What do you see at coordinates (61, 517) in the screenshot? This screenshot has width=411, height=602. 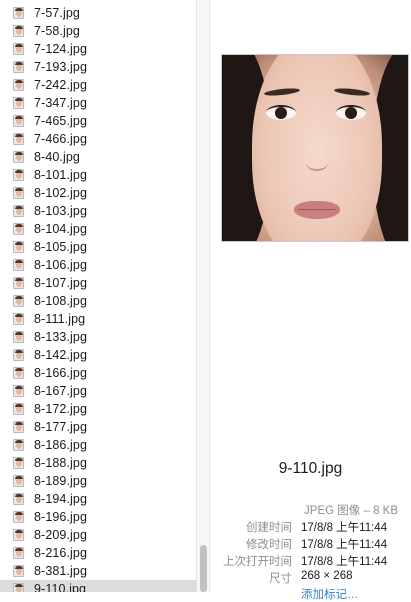 I see `file-name-label: 8-196.jpg` at bounding box center [61, 517].